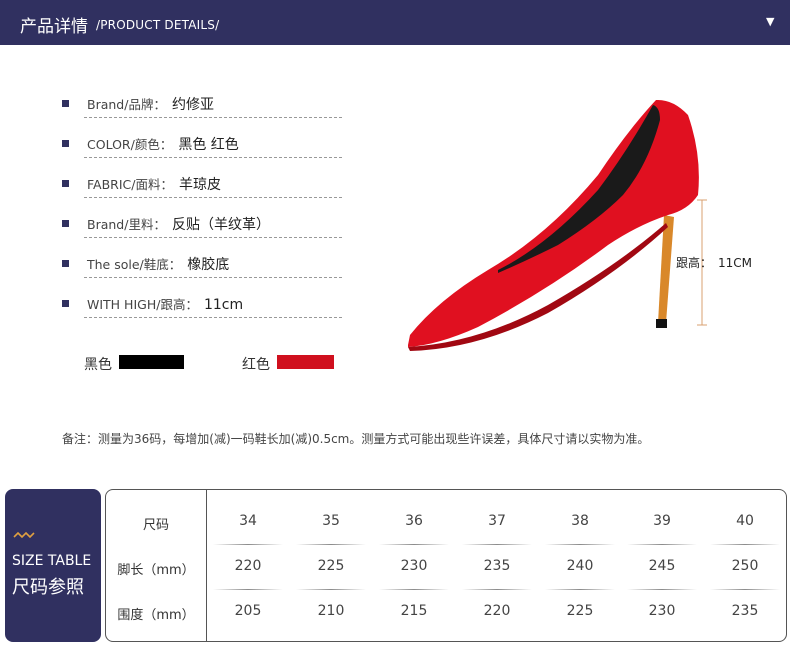  What do you see at coordinates (662, 521) in the screenshot?
I see `size-cell: 39` at bounding box center [662, 521].